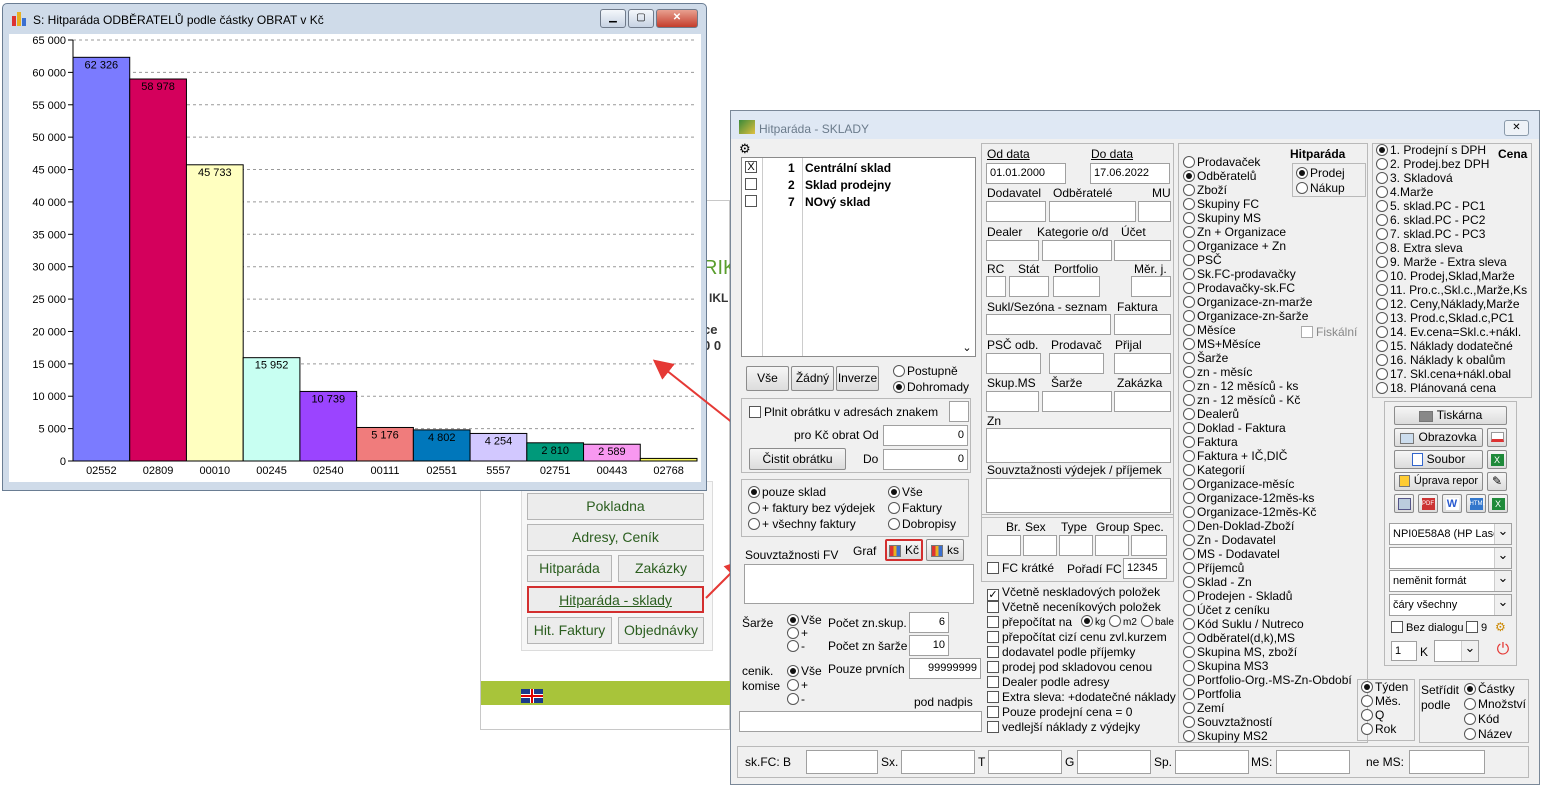  I want to click on cena-option-radio: 3. Skladová, so click(1414, 178).